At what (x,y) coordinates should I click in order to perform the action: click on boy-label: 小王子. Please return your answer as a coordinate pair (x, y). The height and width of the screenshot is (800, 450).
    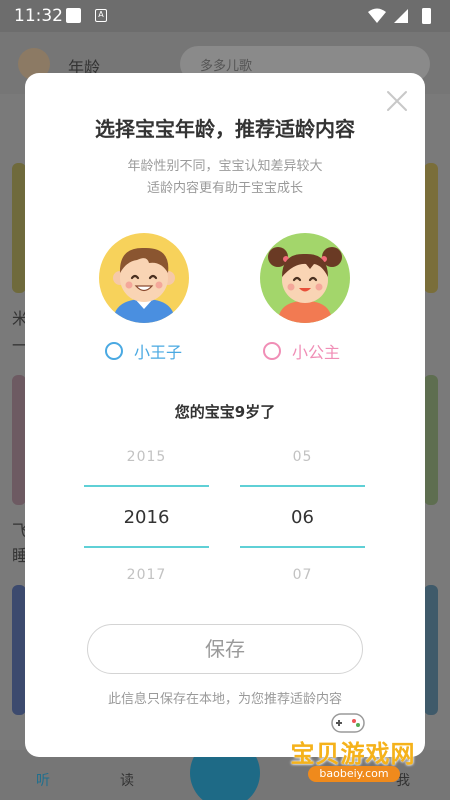
    Looking at the image, I should click on (158, 352).